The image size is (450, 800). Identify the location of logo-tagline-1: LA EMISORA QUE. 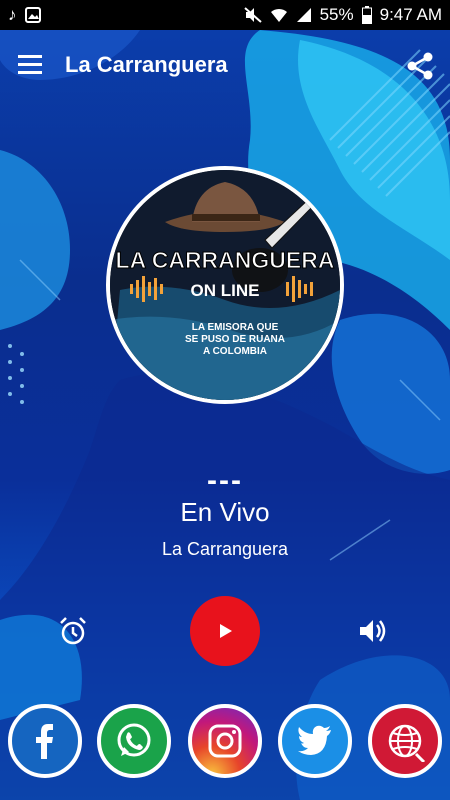
(235, 327).